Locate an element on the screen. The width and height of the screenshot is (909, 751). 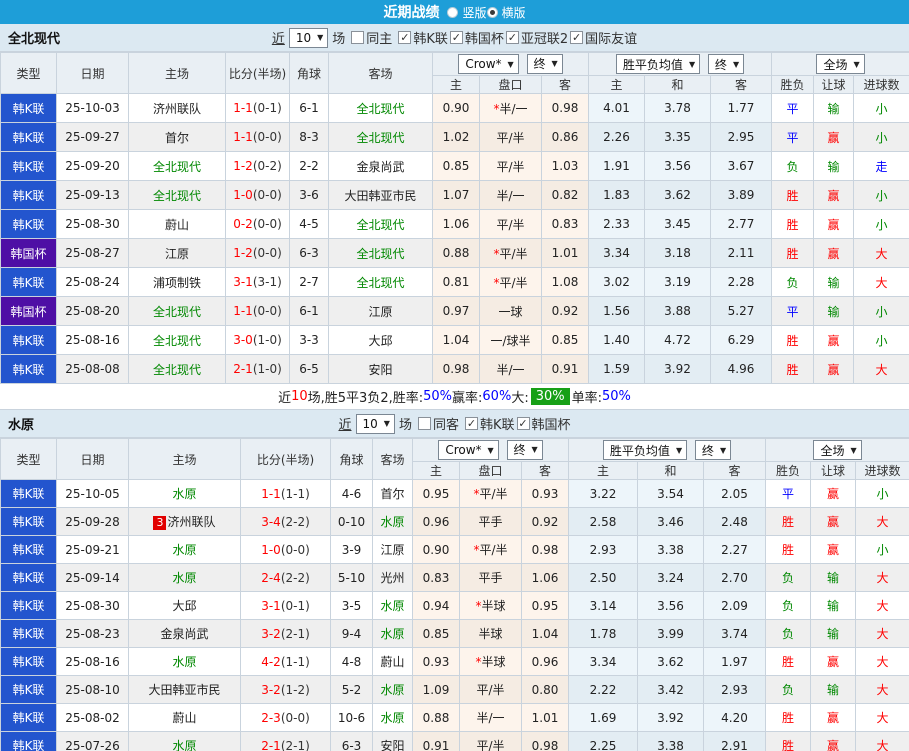
col-eu-away: 客 is located at coordinates (735, 470).